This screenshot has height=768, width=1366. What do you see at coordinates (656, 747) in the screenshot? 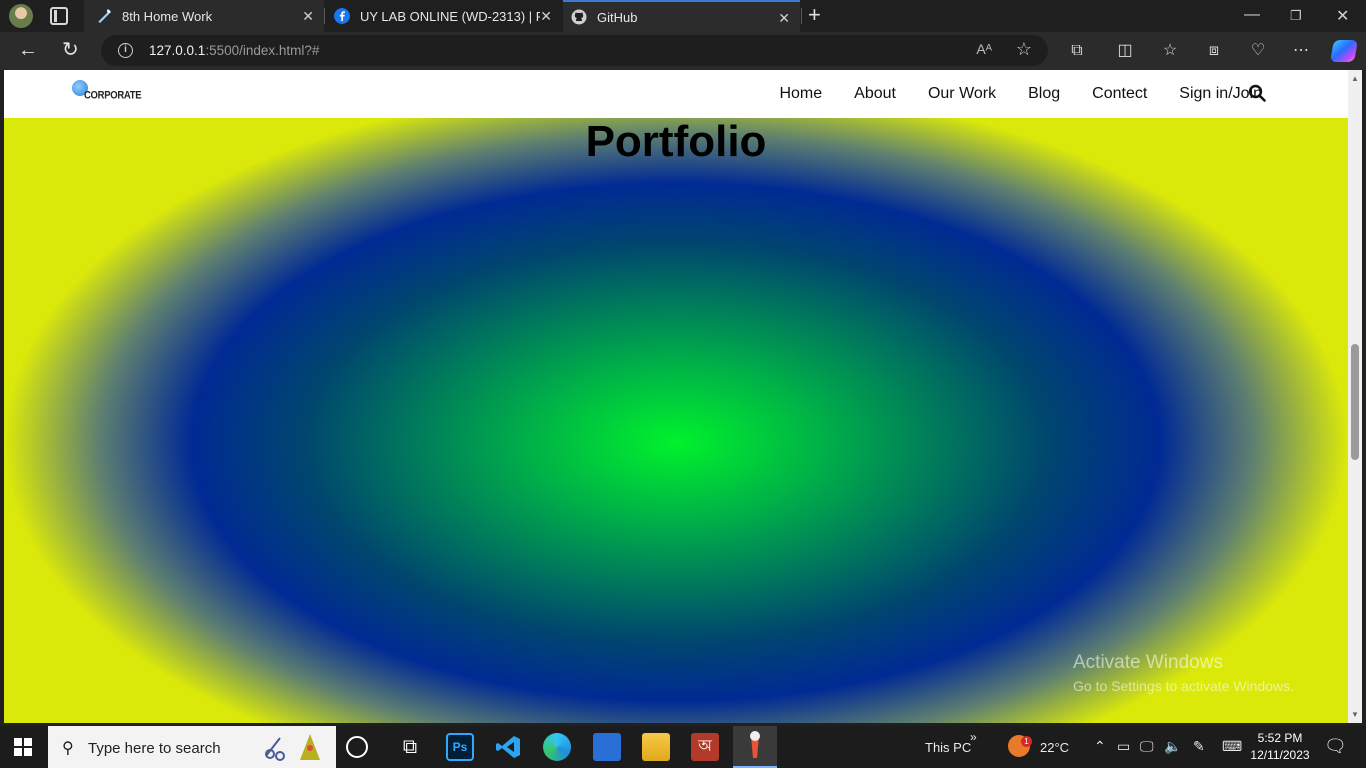
I see `file-explorer-icon` at bounding box center [656, 747].